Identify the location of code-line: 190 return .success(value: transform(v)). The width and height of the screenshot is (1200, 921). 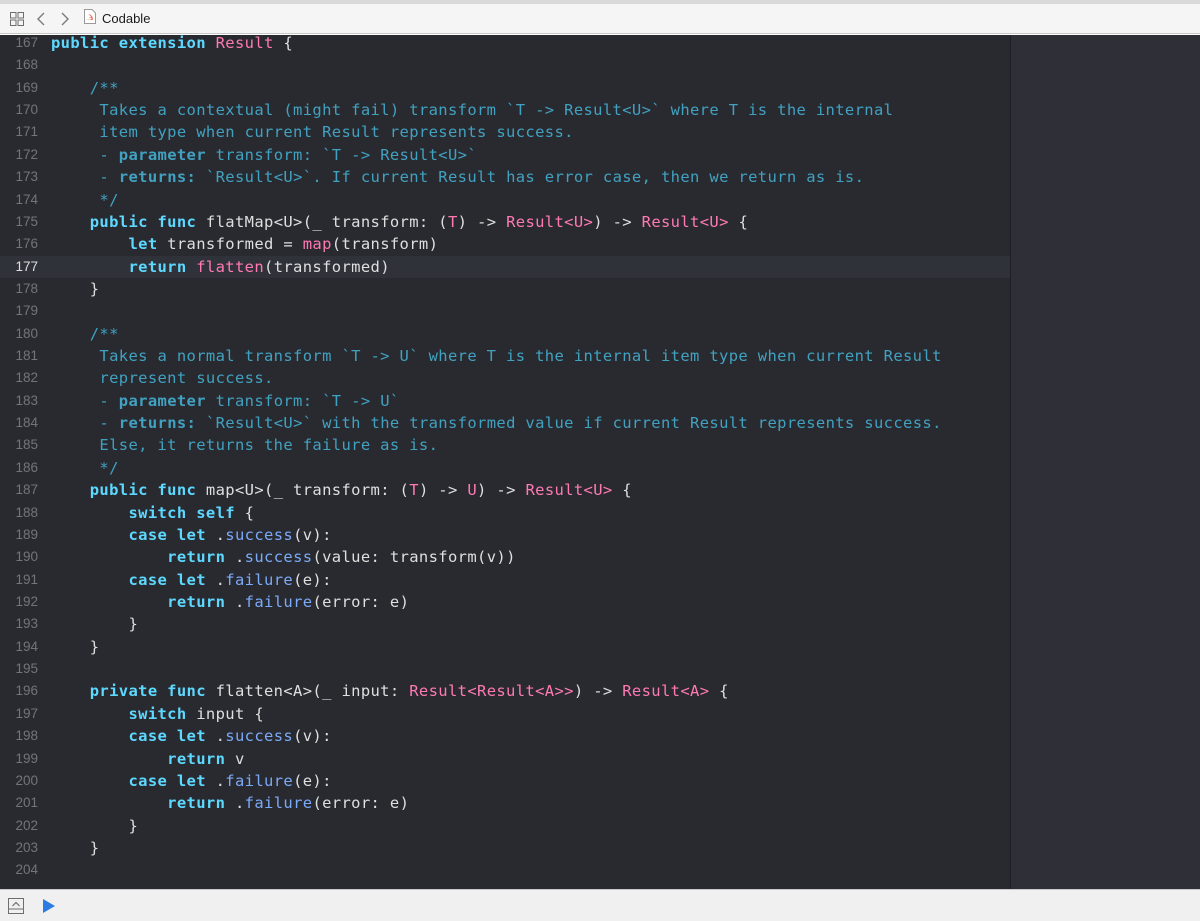
(505, 557).